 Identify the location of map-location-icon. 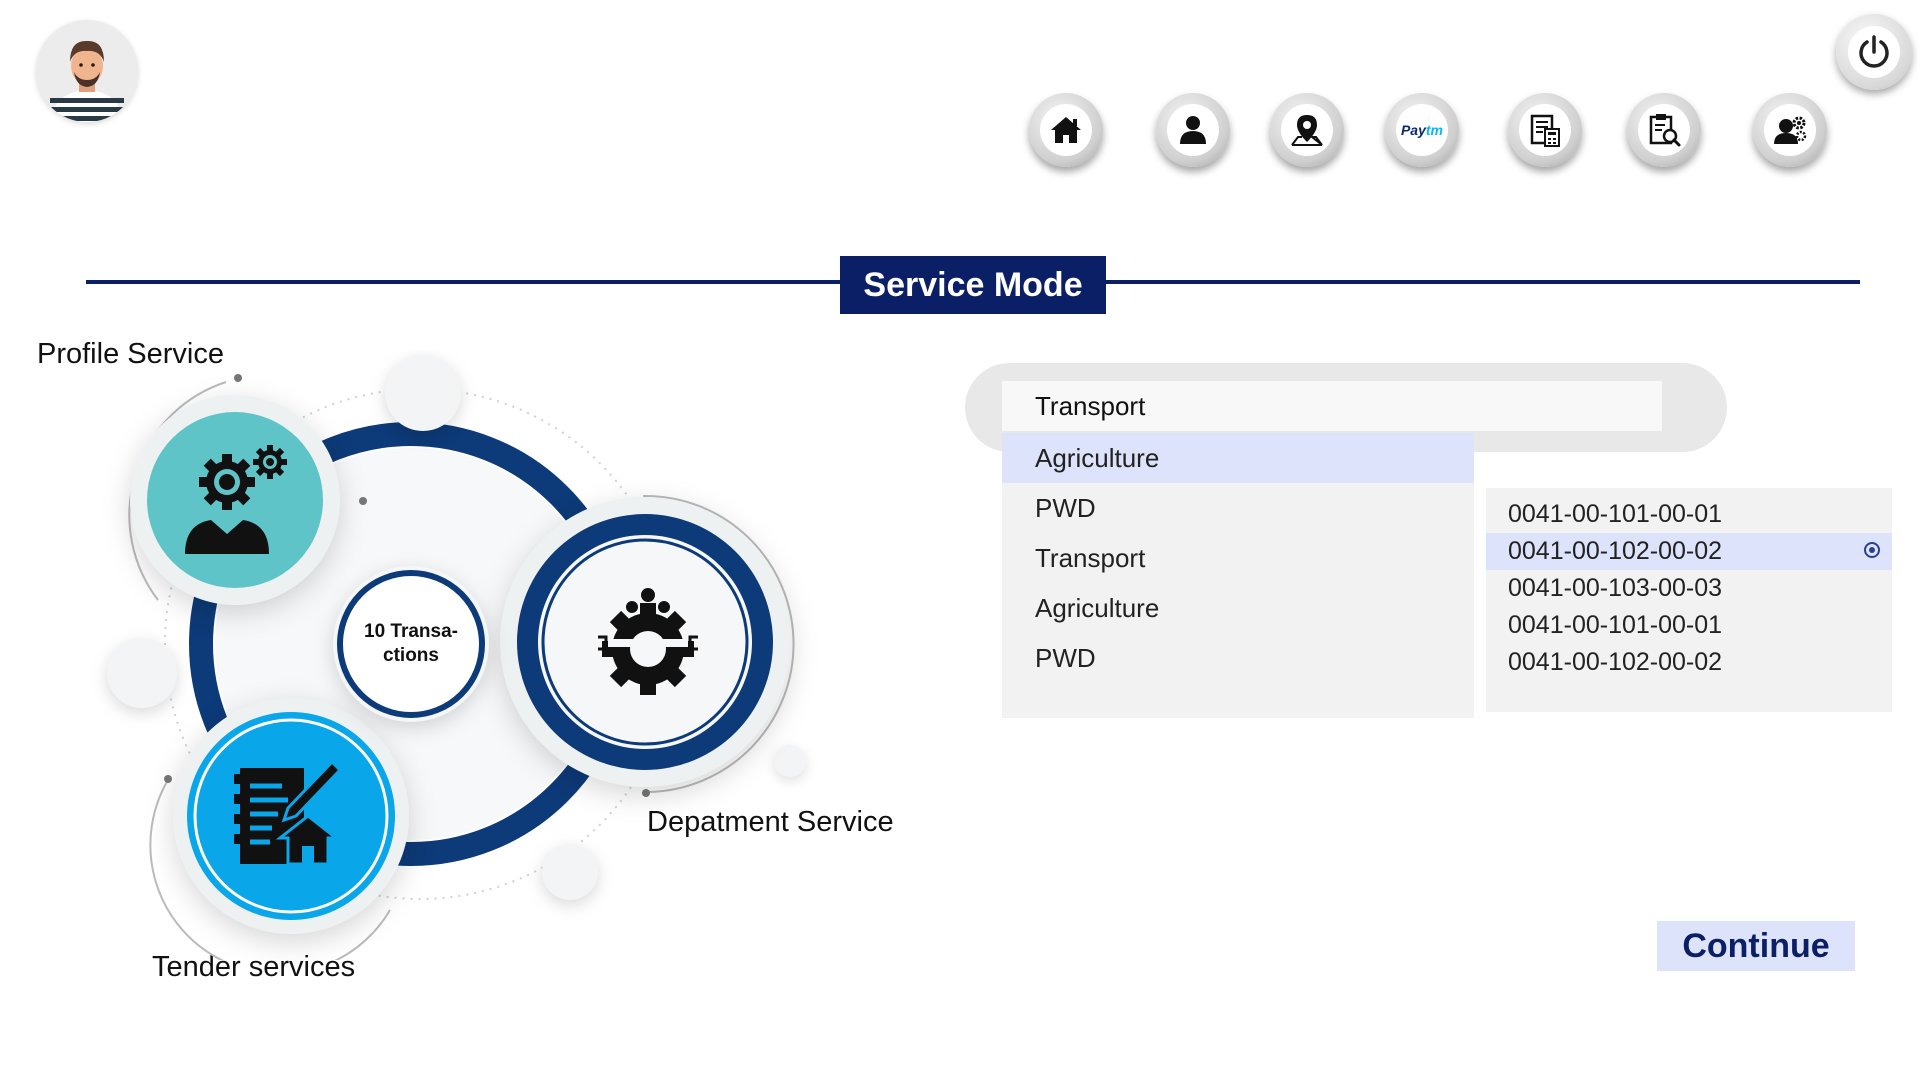
(1307, 130).